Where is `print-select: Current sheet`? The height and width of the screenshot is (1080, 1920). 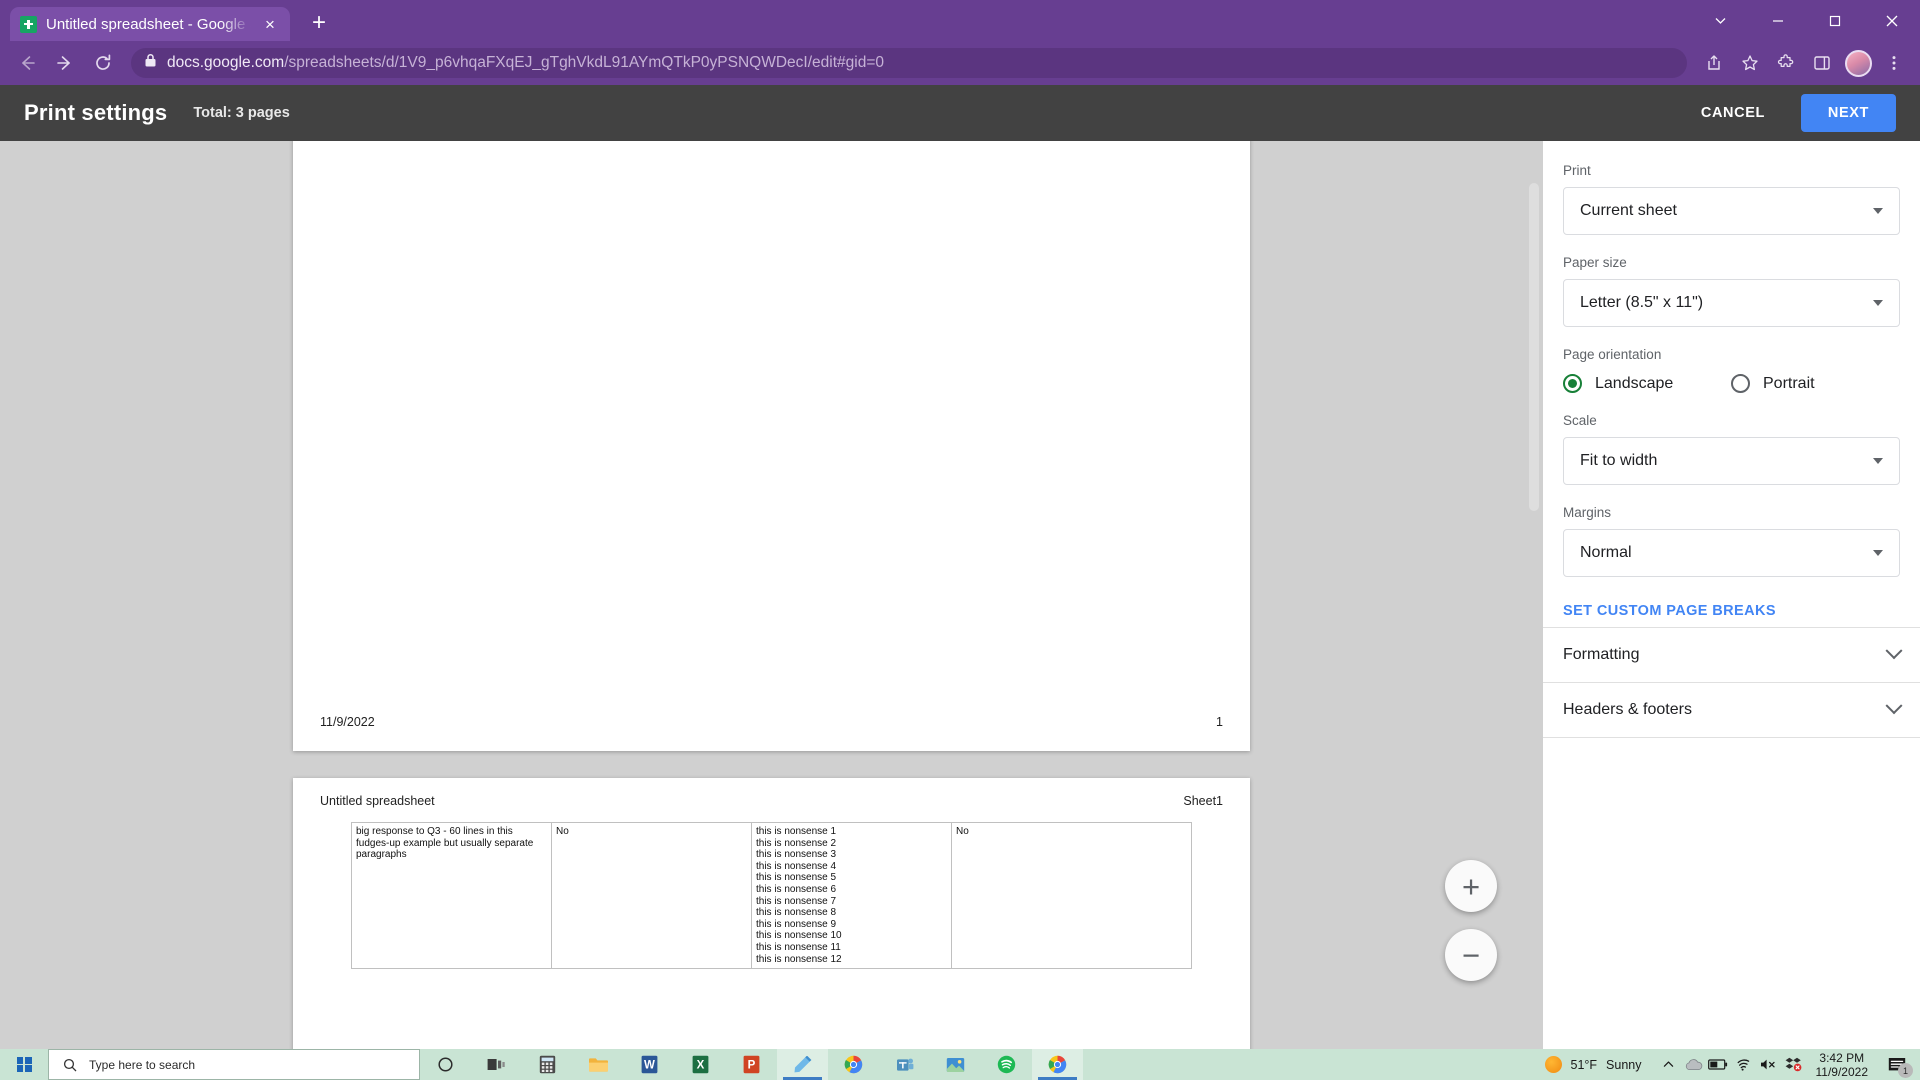
print-select: Current sheet is located at coordinates (1731, 211).